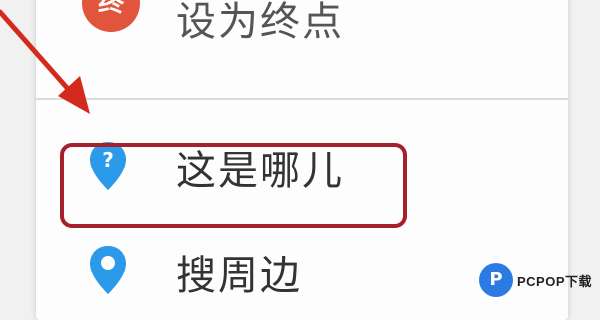 The height and width of the screenshot is (320, 600). Describe the element at coordinates (302, 99) in the screenshot. I see `menu-divider` at that location.